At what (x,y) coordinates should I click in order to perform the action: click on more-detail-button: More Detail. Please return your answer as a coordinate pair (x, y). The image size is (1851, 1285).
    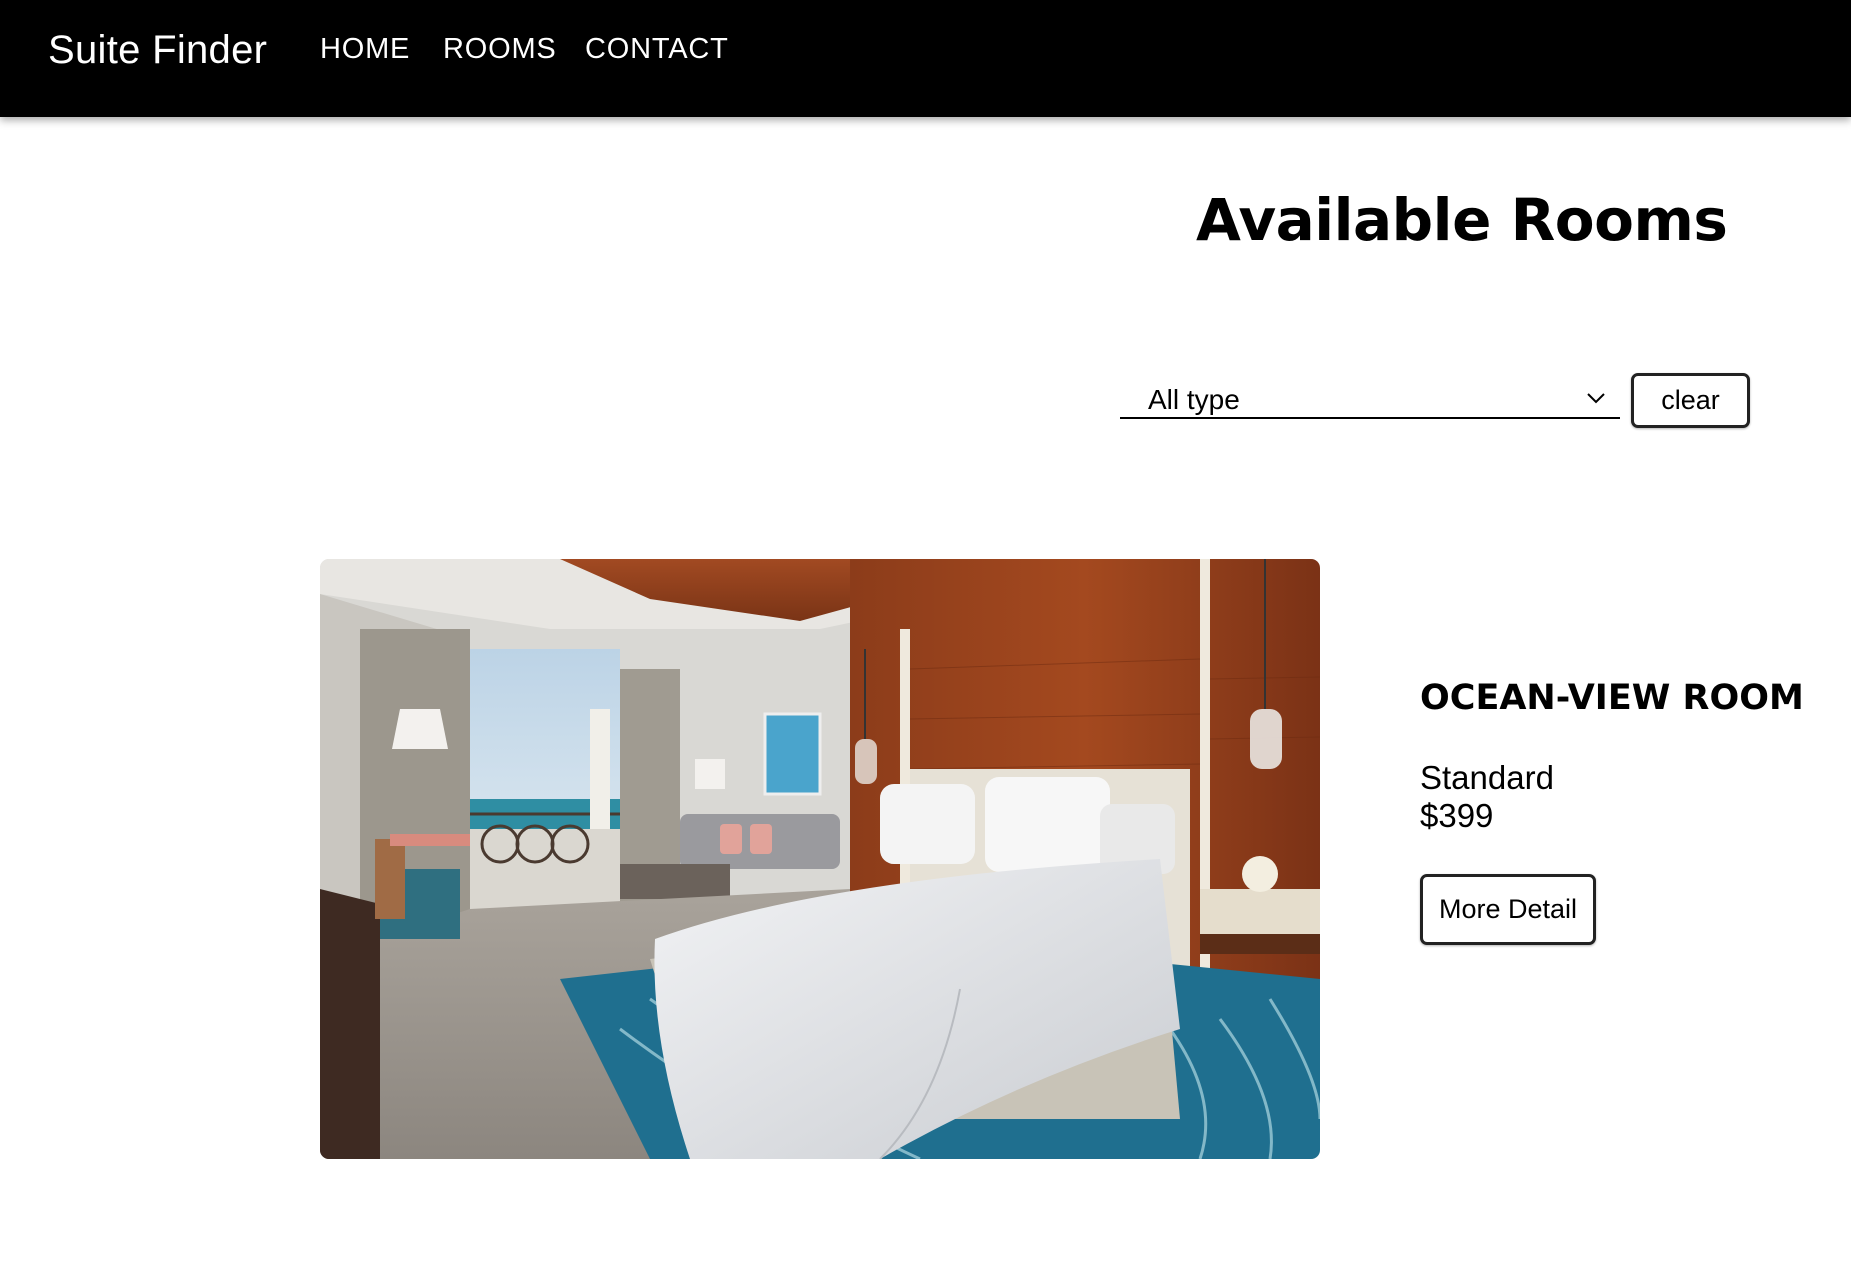
    Looking at the image, I should click on (1508, 909).